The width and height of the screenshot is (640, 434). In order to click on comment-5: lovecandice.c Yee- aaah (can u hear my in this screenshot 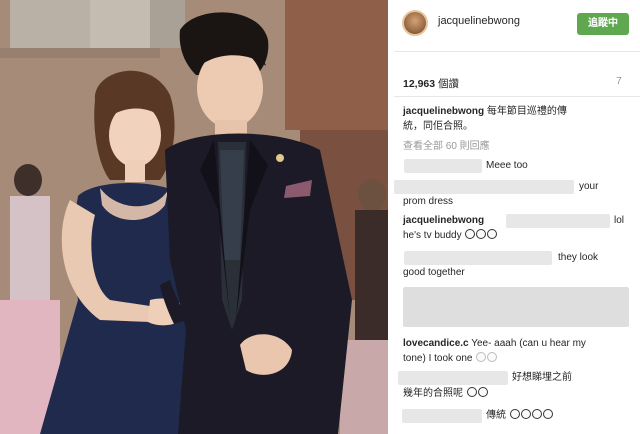, I will do `click(494, 343)`.